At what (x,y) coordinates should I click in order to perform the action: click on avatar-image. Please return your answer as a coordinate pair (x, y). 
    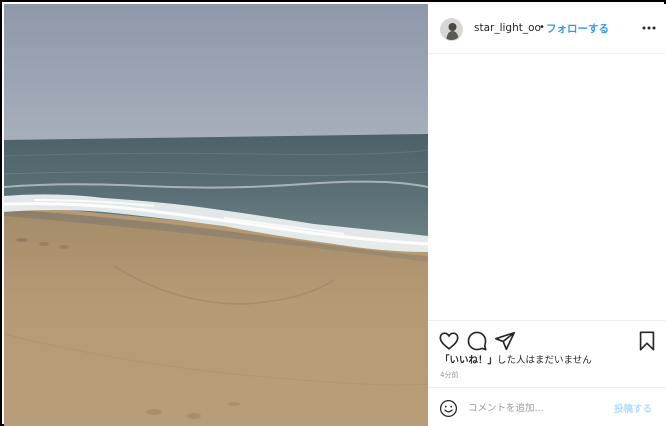
    Looking at the image, I should click on (451, 29).